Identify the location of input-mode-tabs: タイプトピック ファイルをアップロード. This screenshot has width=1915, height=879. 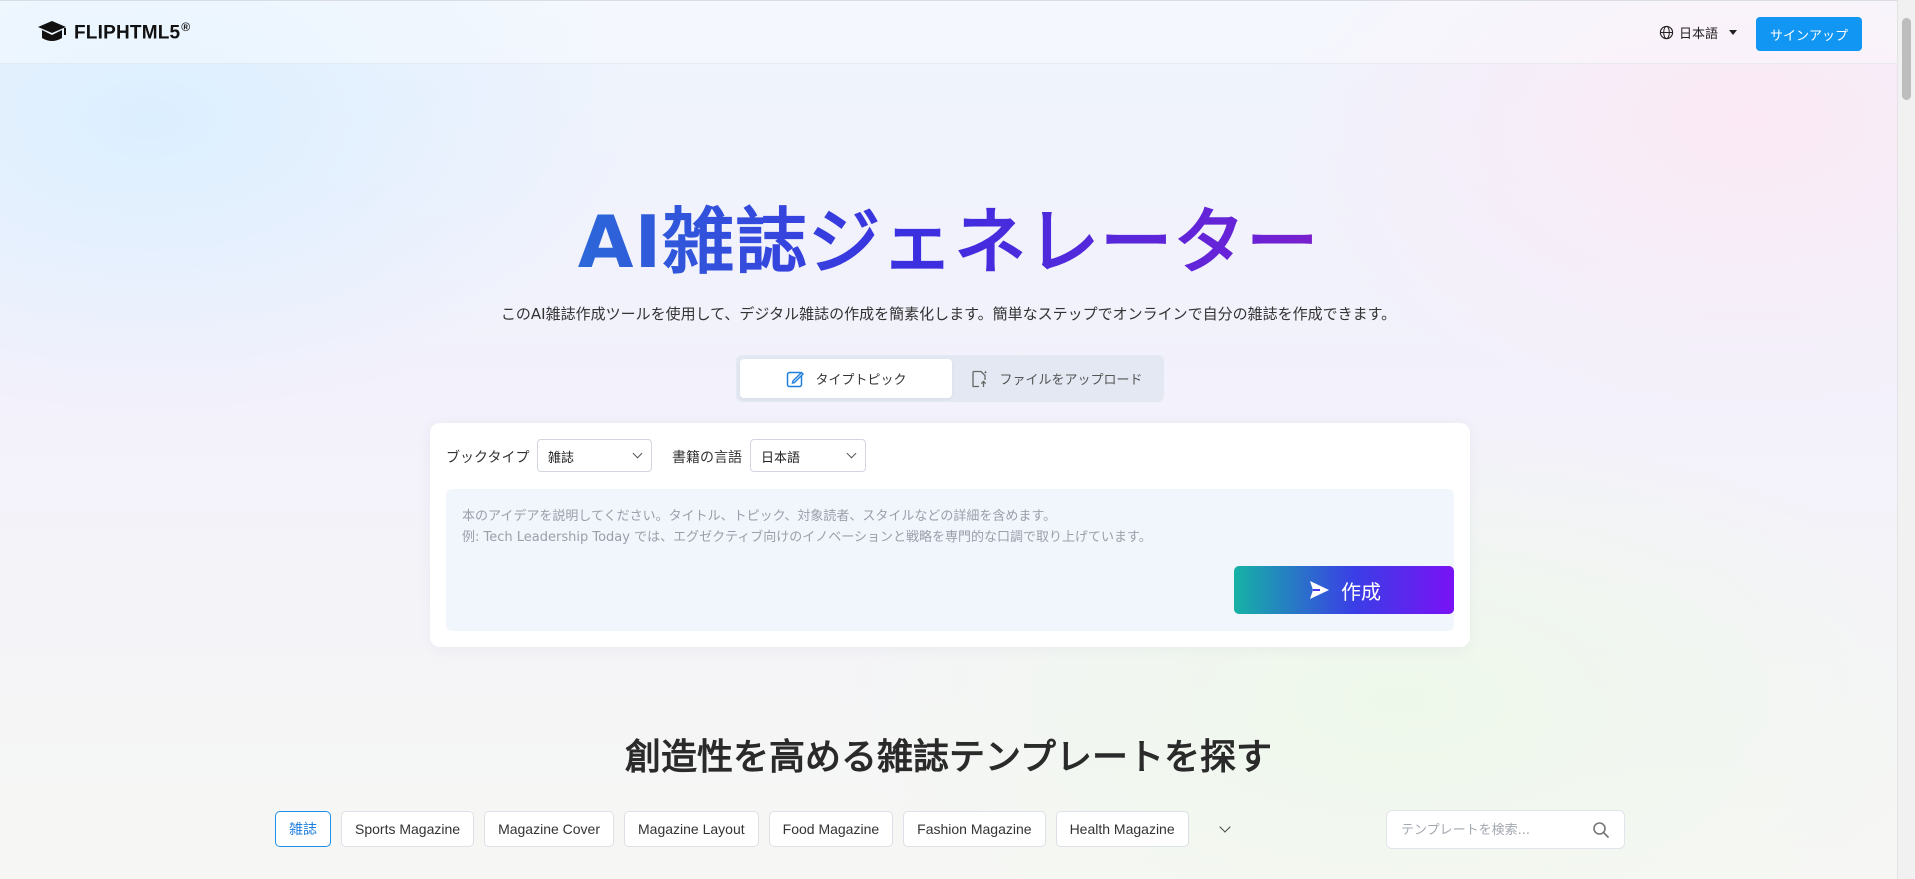
(950, 378).